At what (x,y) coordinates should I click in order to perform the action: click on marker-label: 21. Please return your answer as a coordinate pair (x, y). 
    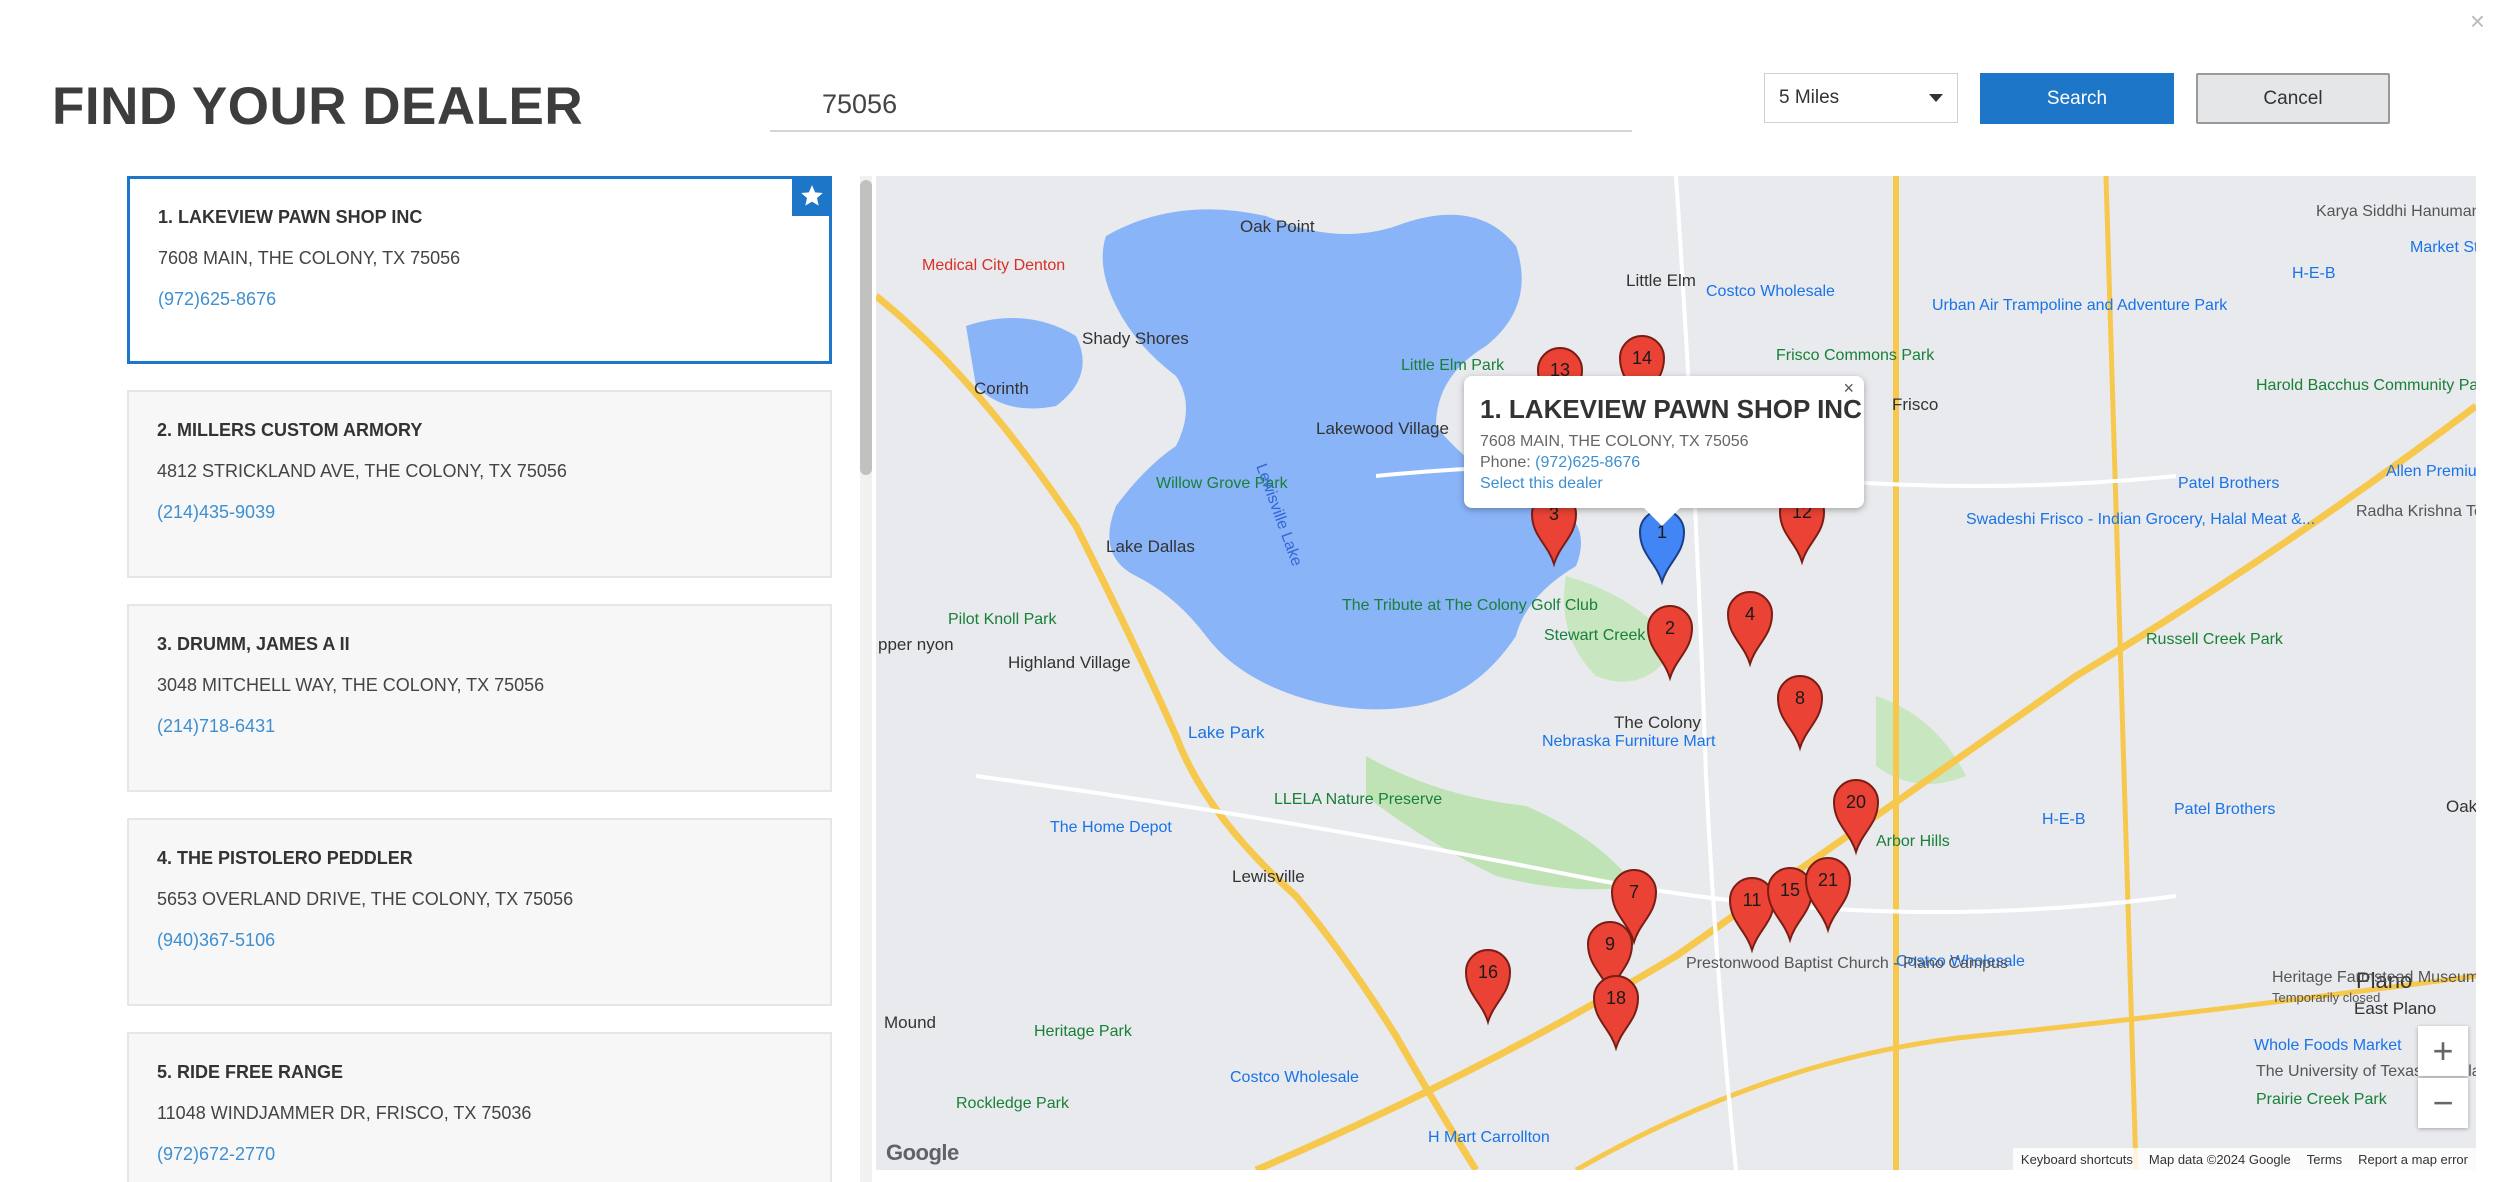
    Looking at the image, I should click on (1828, 880).